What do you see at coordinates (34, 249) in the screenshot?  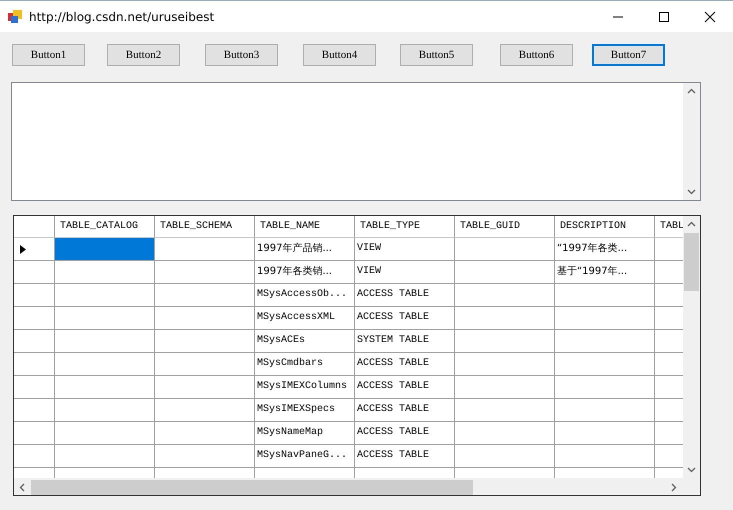 I see `row-header` at bounding box center [34, 249].